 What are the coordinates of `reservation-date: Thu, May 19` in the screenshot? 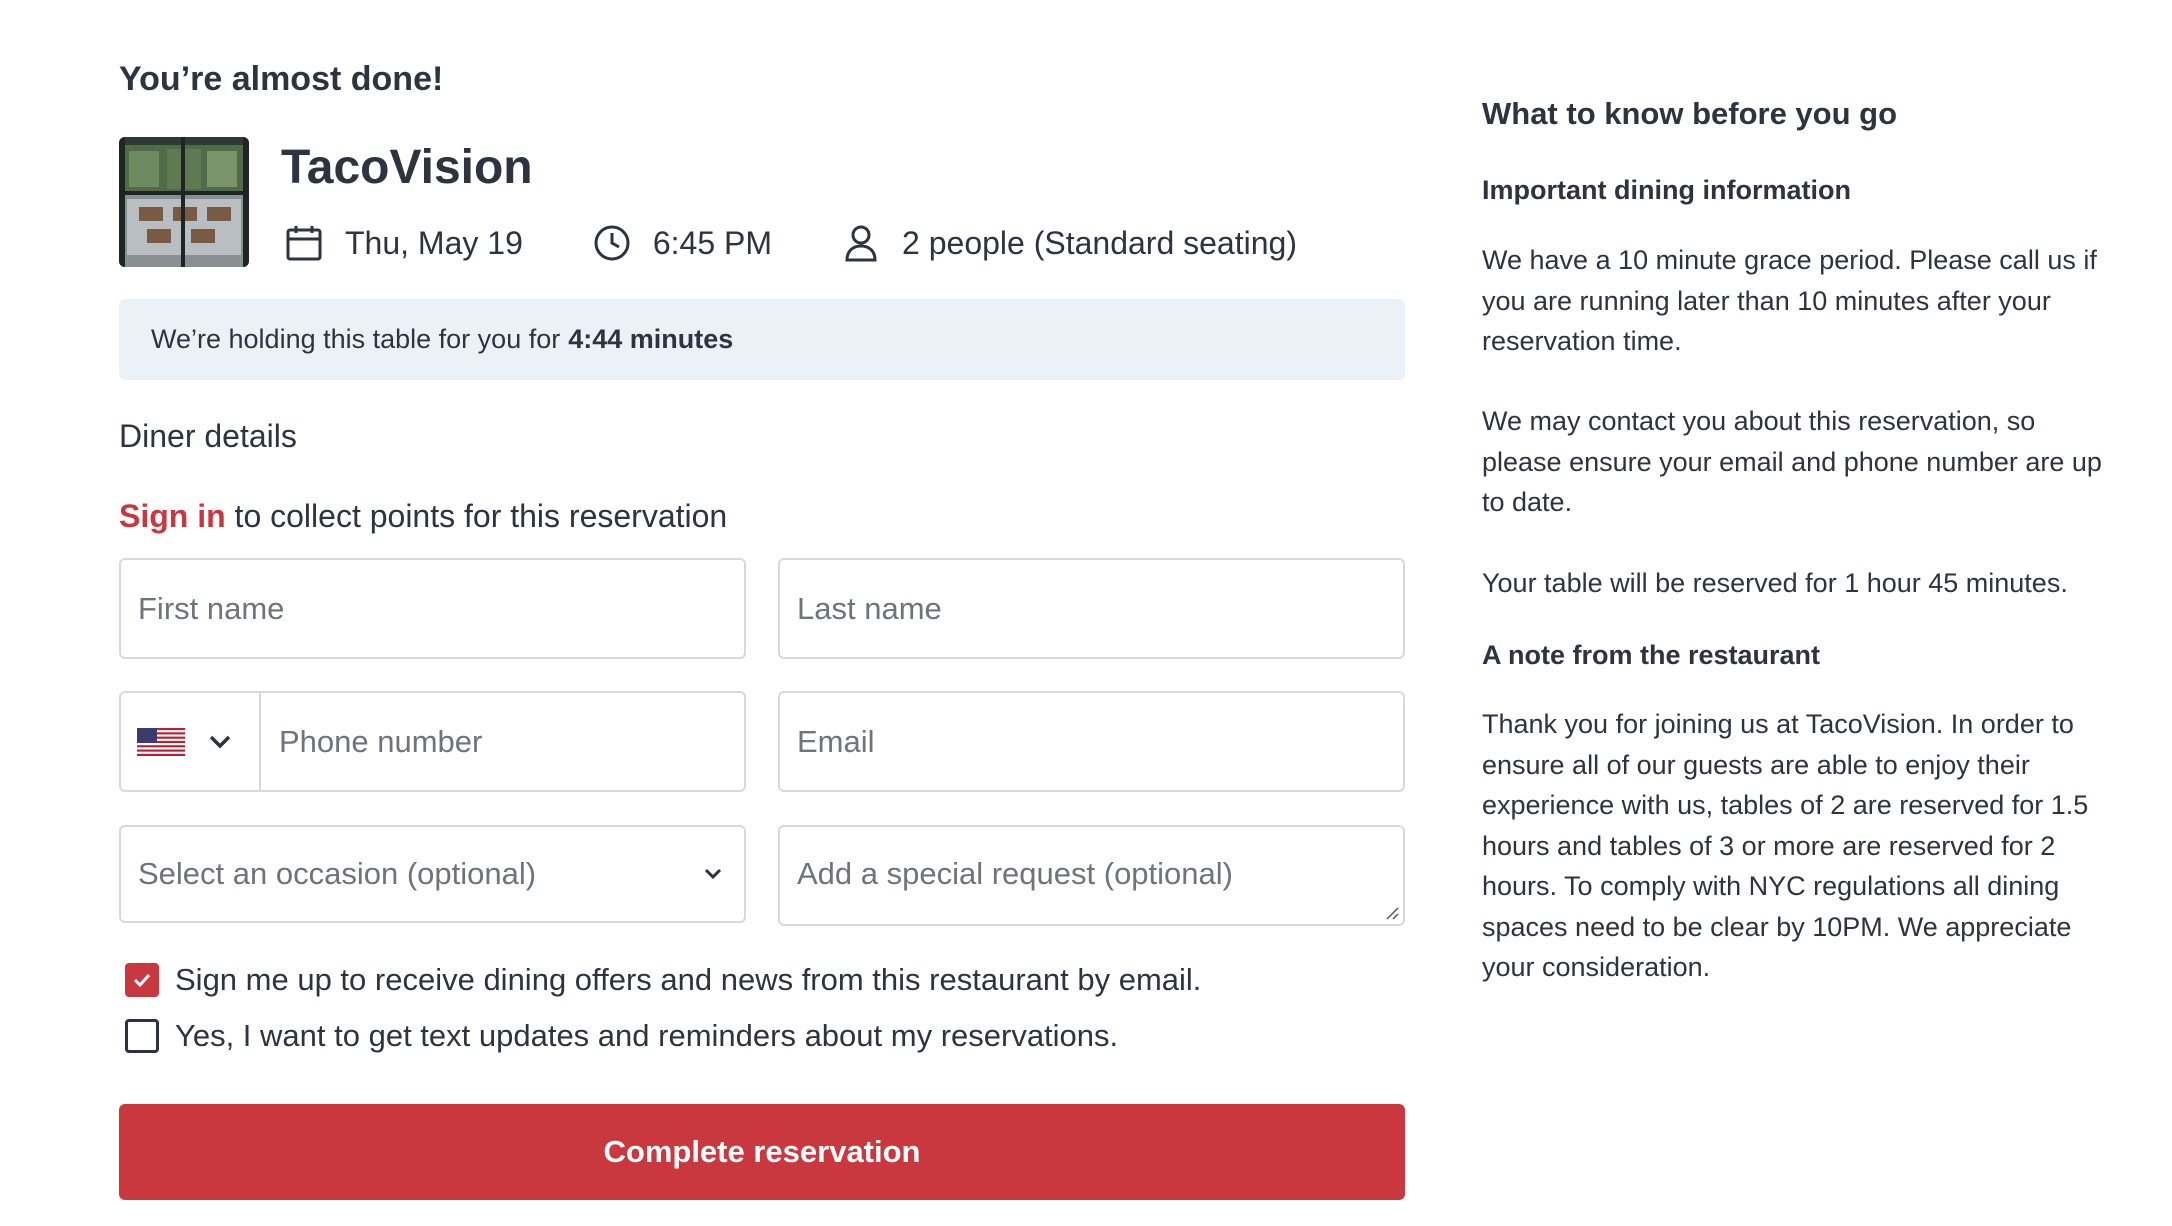 It's located at (404, 243).